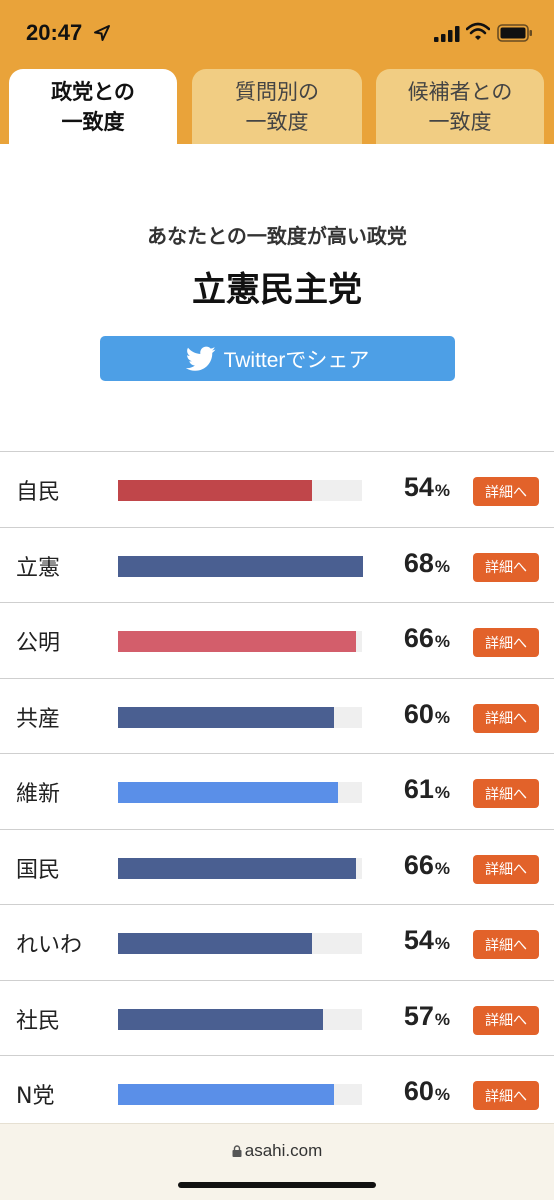 This screenshot has height=1200, width=554. Describe the element at coordinates (38, 643) in the screenshot. I see `party-name: 公明` at that location.